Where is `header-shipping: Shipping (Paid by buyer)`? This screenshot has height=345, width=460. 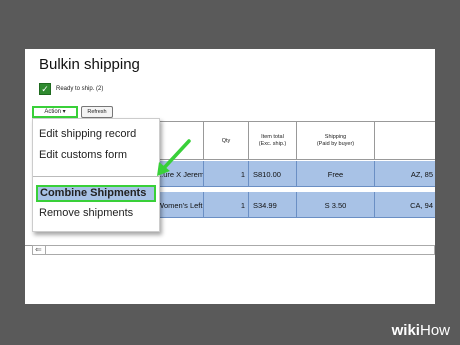 header-shipping: Shipping (Paid by buyer) is located at coordinates (335, 141).